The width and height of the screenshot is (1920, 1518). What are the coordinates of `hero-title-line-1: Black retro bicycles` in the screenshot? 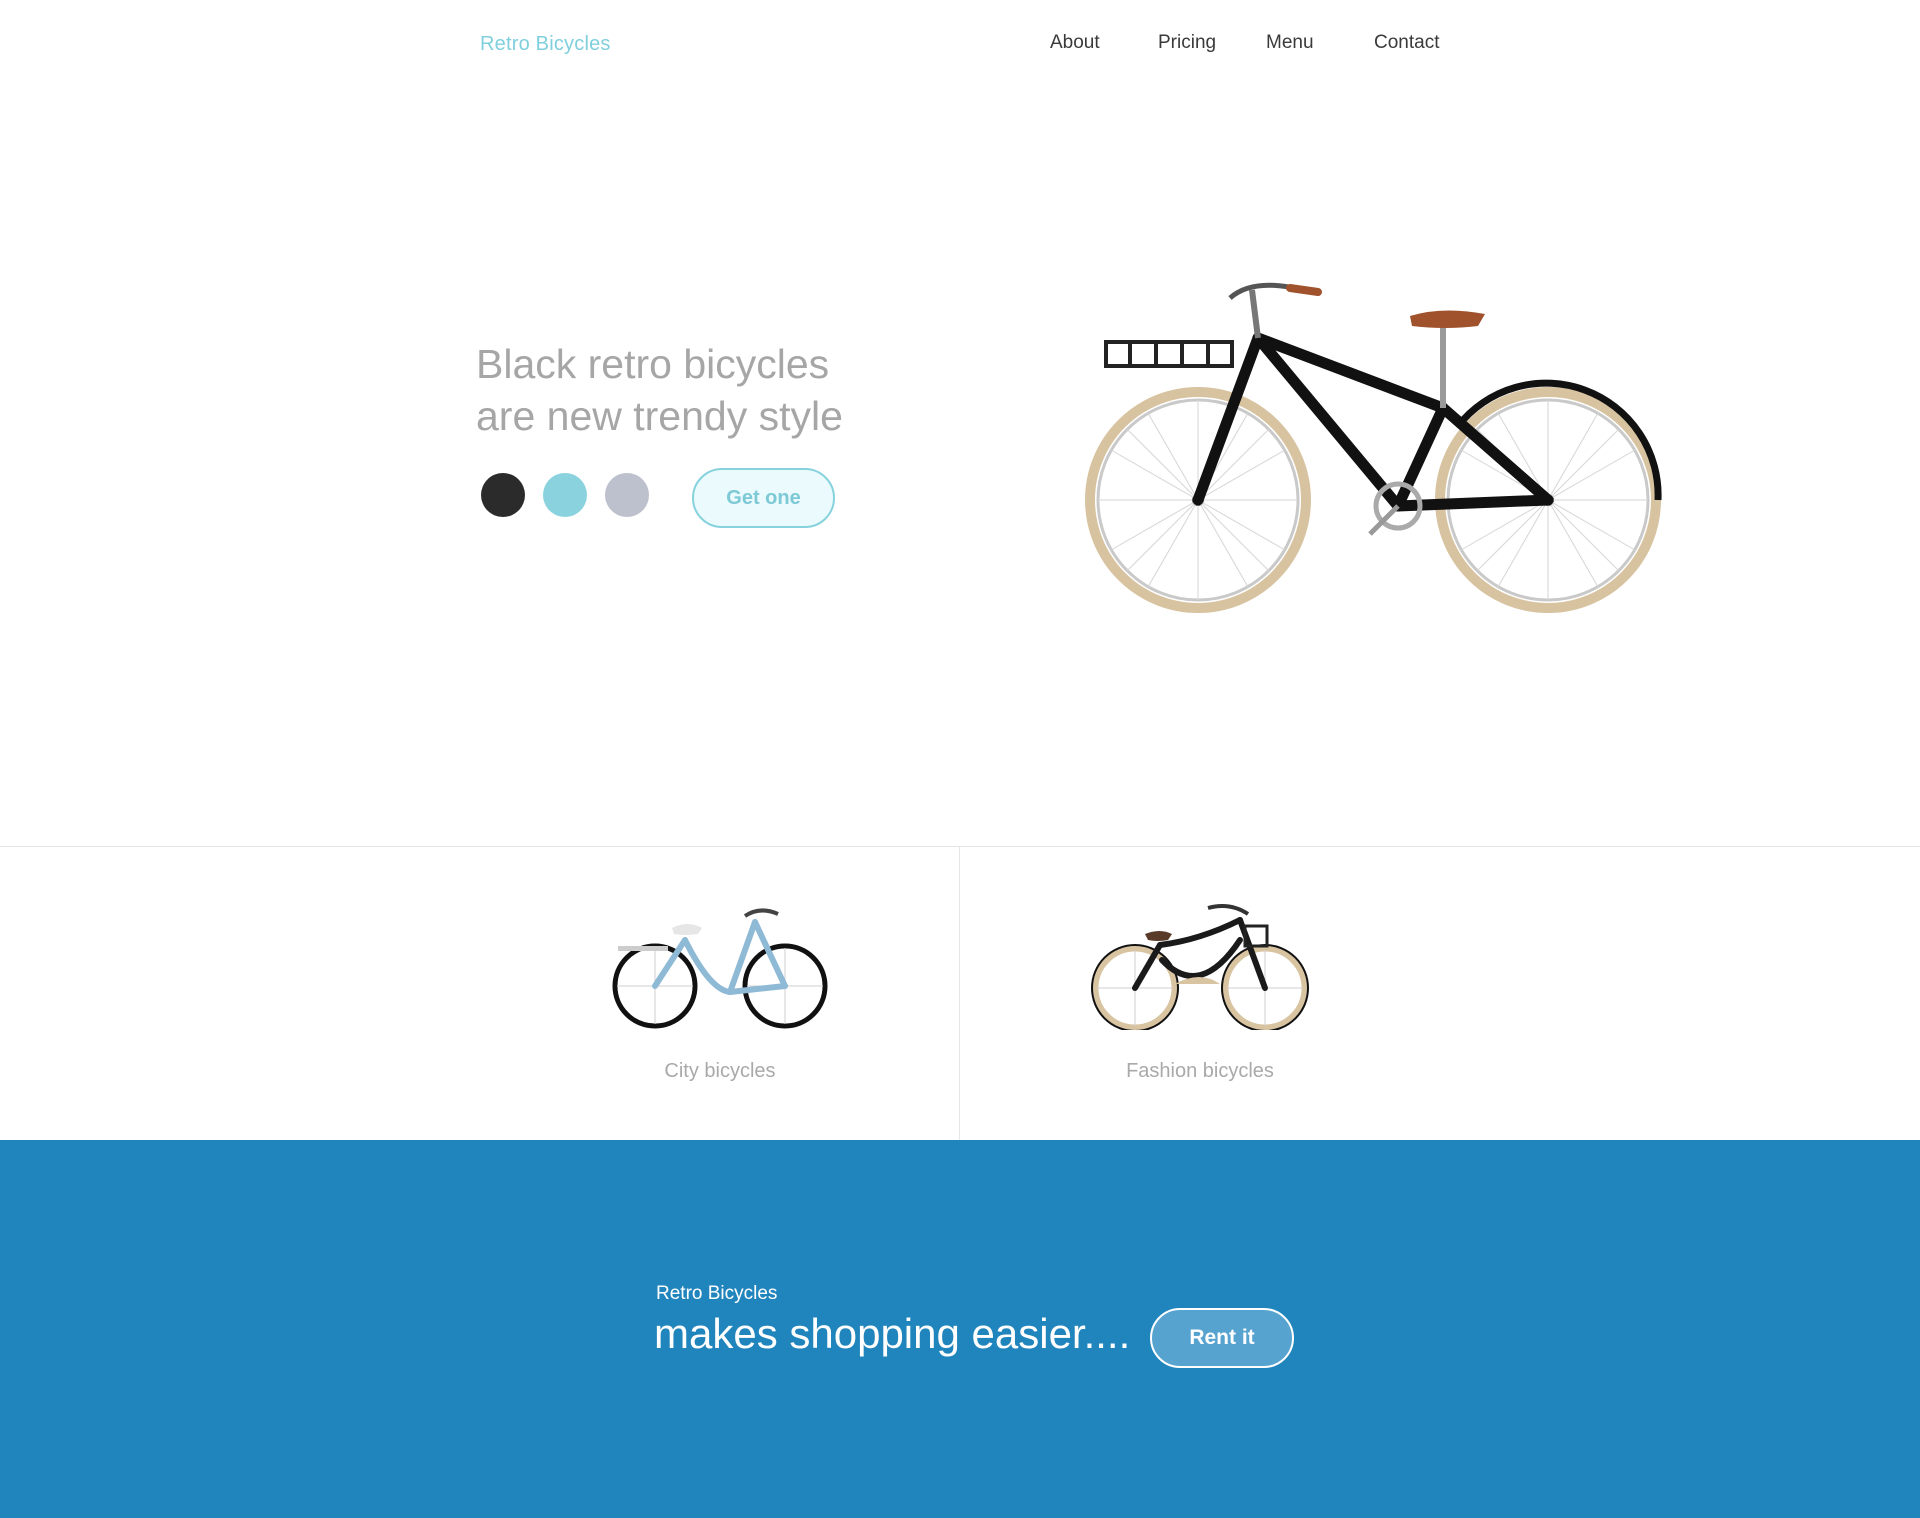 It's located at (653, 364).